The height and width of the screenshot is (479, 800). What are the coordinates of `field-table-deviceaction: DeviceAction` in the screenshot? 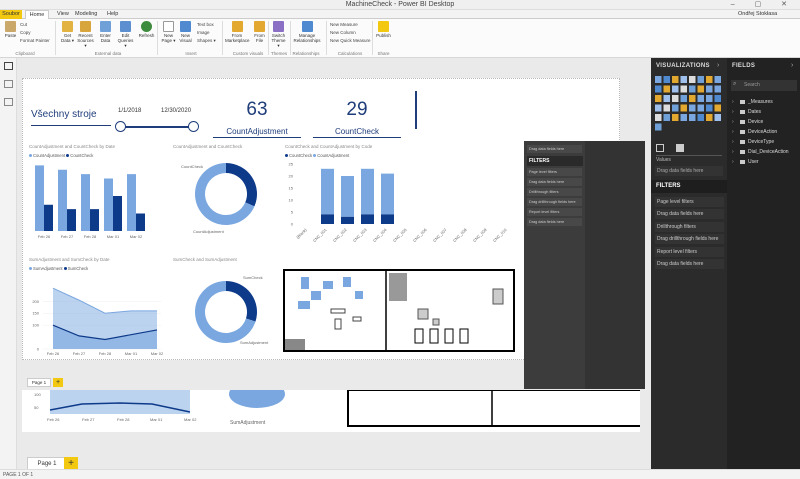 It's located at (758, 132).